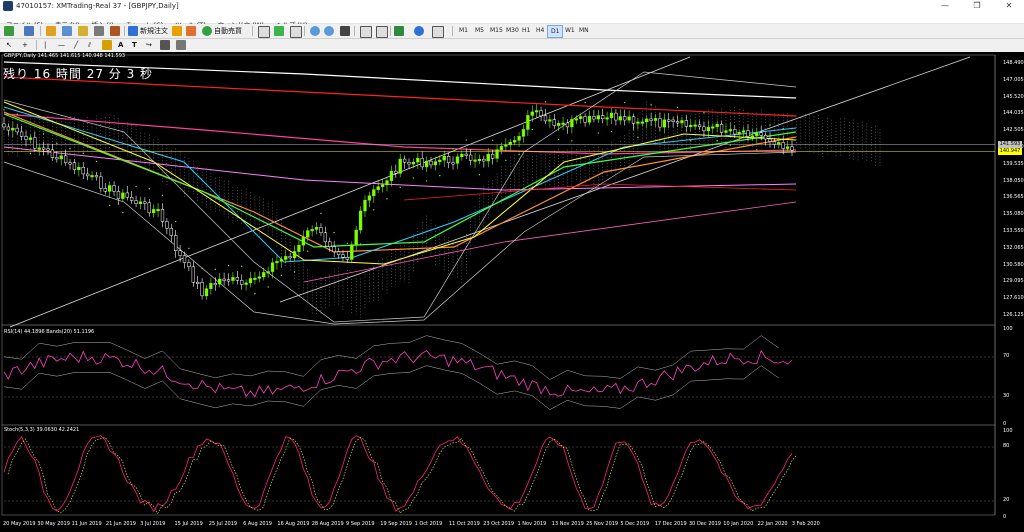 The image size is (1024, 532). Describe the element at coordinates (329, 31) in the screenshot. I see `zoom-out-icon` at that location.